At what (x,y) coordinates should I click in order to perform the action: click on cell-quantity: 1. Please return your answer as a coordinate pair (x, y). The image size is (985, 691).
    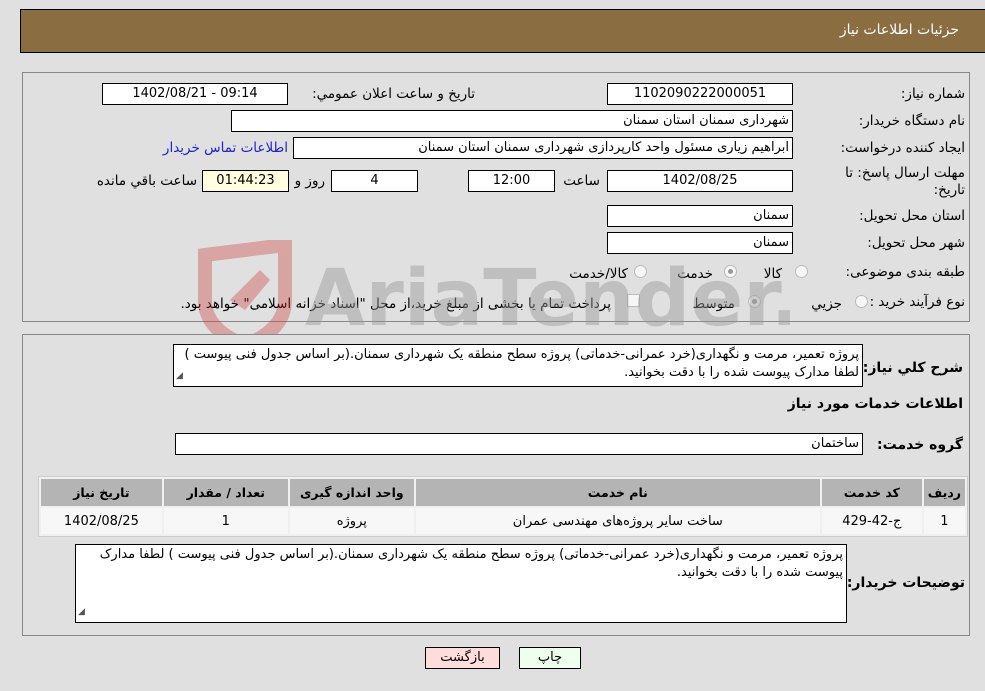
    Looking at the image, I should click on (225, 521).